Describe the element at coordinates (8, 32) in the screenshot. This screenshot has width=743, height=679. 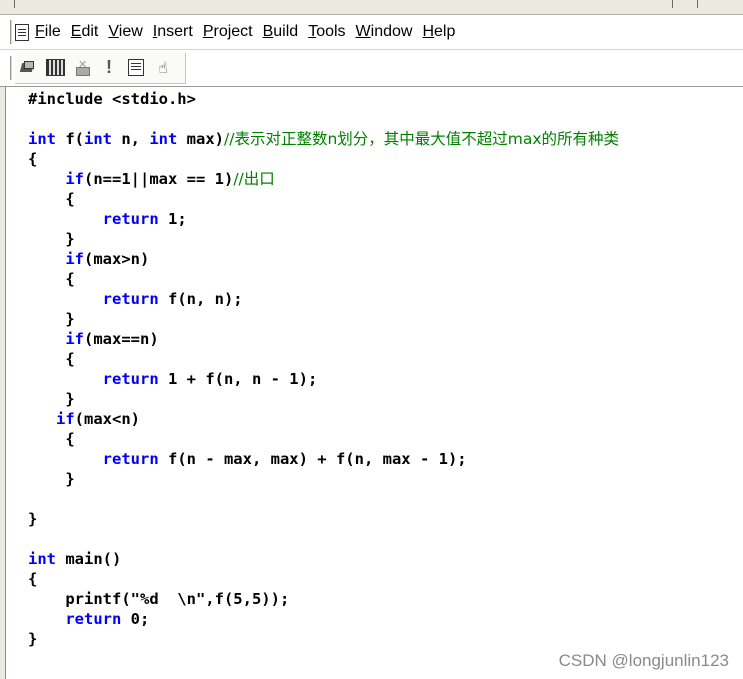
I see `menu-bar-grip` at that location.